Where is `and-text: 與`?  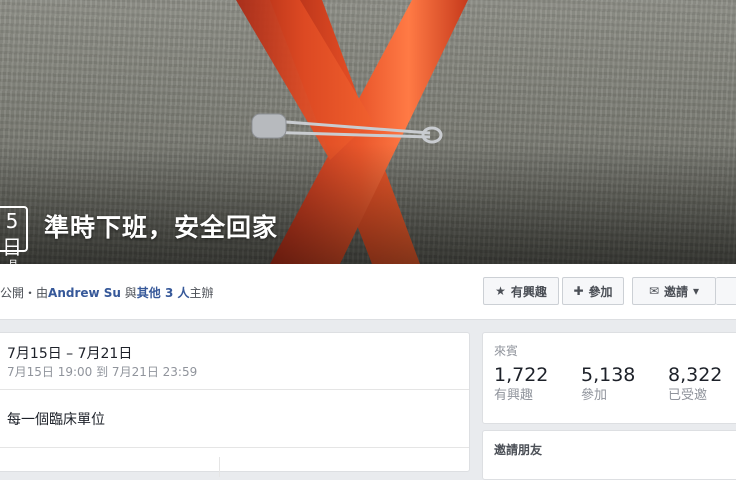 and-text: 與 is located at coordinates (128, 293).